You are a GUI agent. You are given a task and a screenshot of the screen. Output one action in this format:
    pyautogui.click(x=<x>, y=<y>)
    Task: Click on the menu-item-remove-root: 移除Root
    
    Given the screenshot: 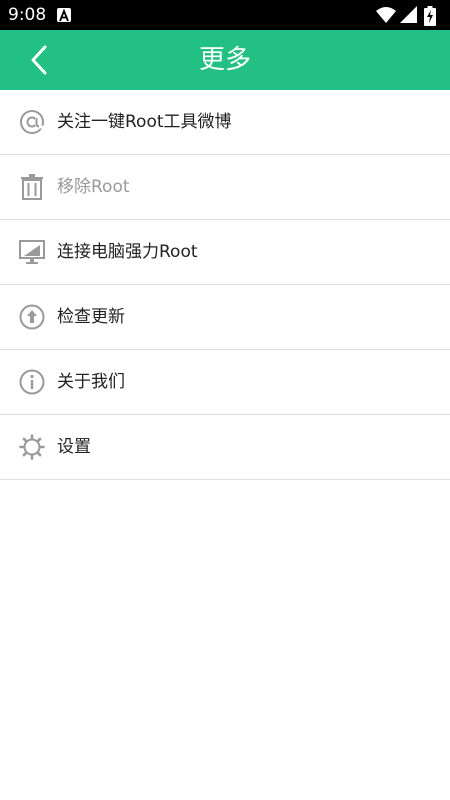 What is the action you would take?
    pyautogui.click(x=225, y=187)
    